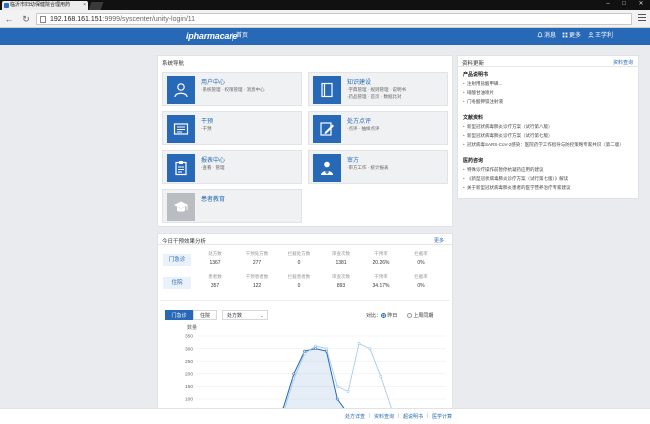 Image resolution: width=650 pixels, height=424 pixels. I want to click on stat-value: 1367, so click(215, 263).